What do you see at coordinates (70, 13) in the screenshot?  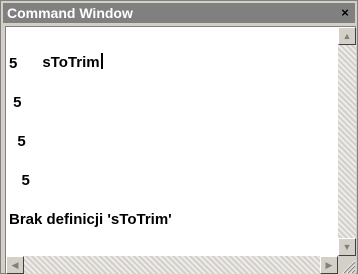 I see `window-title: Command Window` at bounding box center [70, 13].